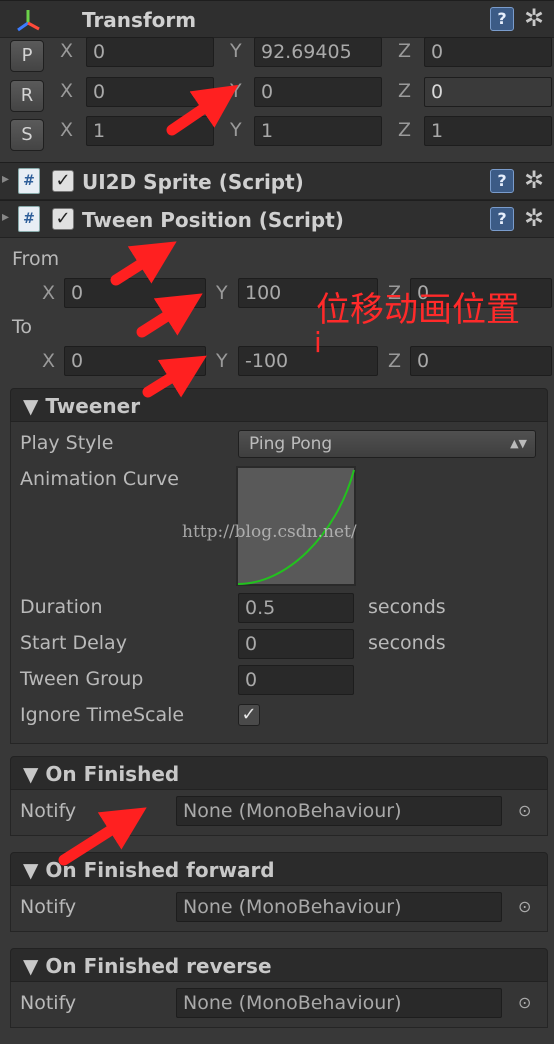 This screenshot has height=1044, width=554. I want to click on scale-reset-button: S, so click(27, 135).